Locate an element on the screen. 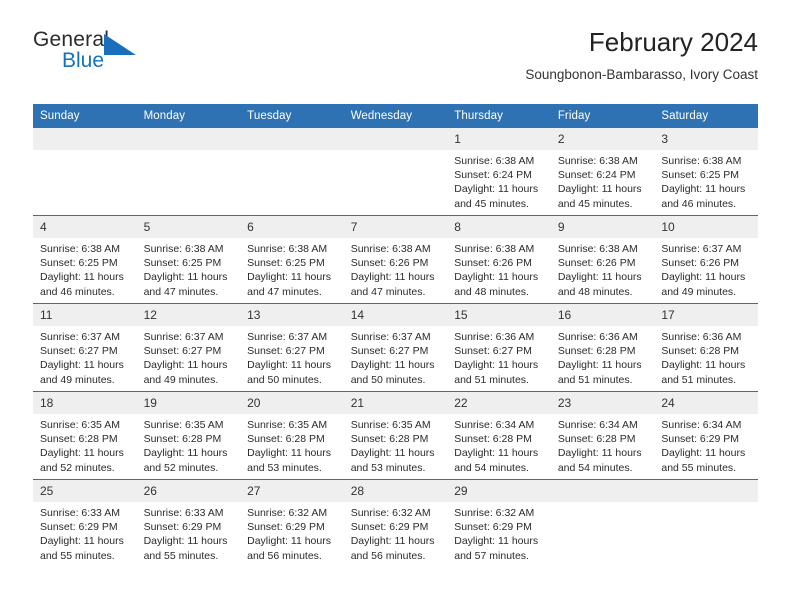 The height and width of the screenshot is (612, 792). sunrise-text: Sunrise: 6:36 AM is located at coordinates (701, 337).